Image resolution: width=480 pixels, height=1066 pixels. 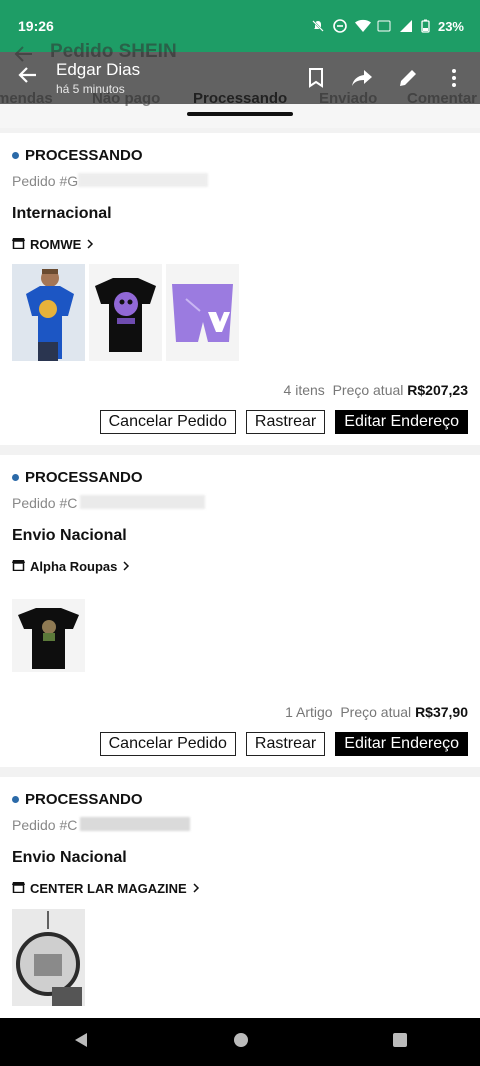 I want to click on share-icon, so click(x=362, y=78).